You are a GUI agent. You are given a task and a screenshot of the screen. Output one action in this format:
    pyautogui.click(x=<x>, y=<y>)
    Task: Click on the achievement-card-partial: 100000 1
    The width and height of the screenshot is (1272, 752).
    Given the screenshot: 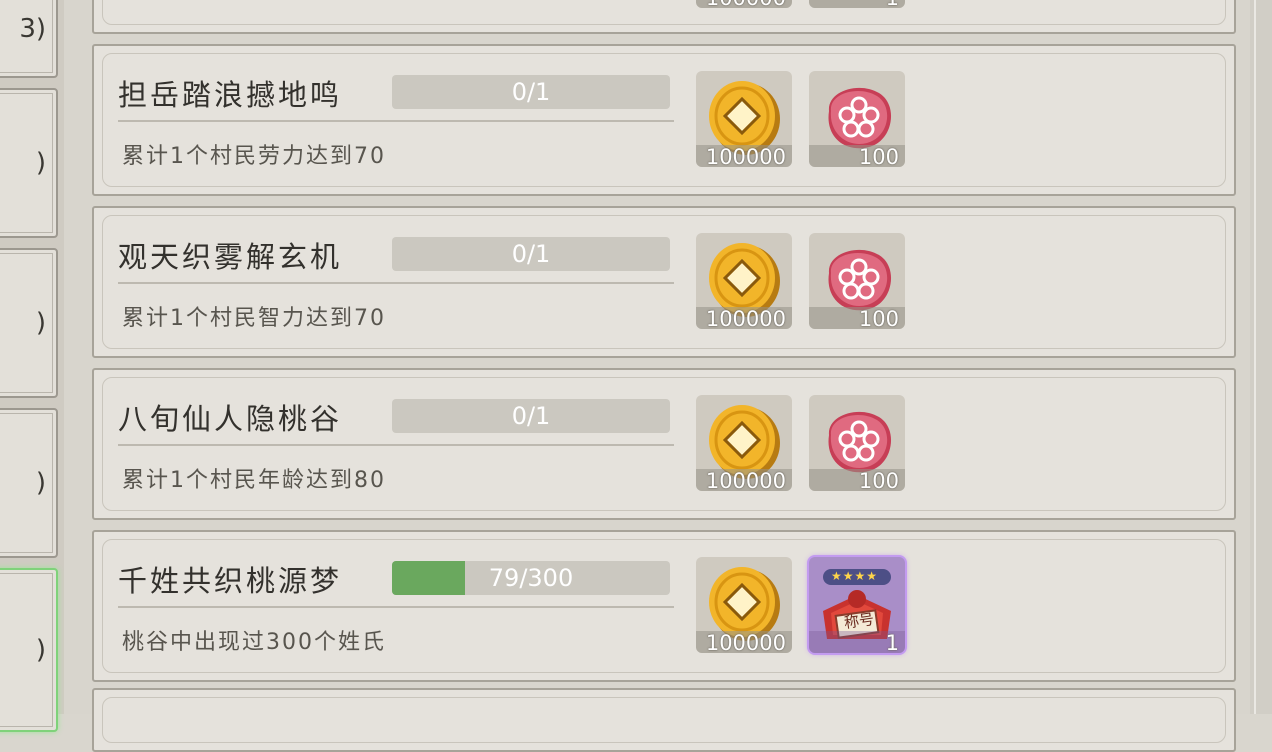 What is the action you would take?
    pyautogui.click(x=664, y=17)
    